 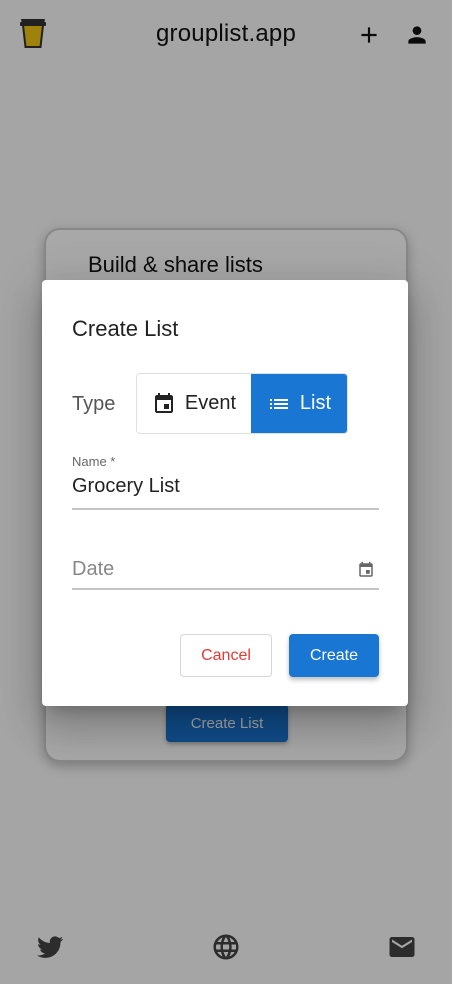 What do you see at coordinates (93, 569) in the screenshot?
I see `date-input: Date` at bounding box center [93, 569].